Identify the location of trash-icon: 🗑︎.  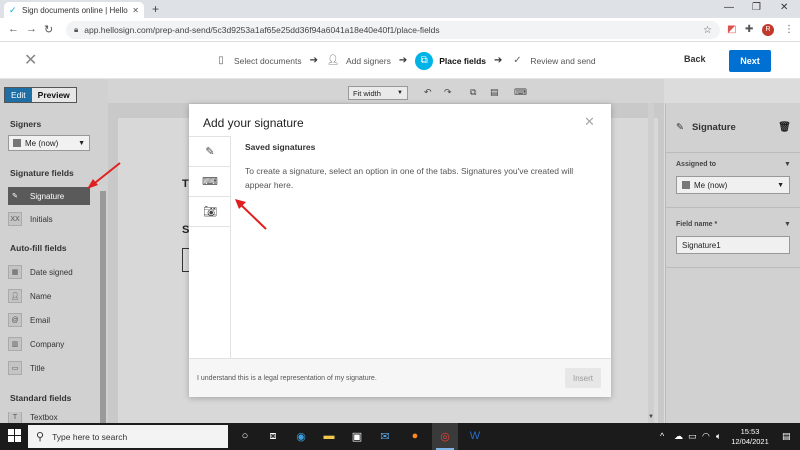
(784, 127).